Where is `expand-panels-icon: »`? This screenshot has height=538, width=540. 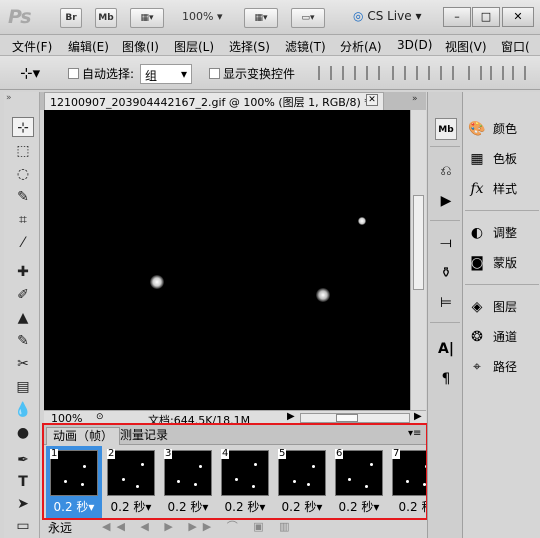
expand-panels-icon: » is located at coordinates (415, 99).